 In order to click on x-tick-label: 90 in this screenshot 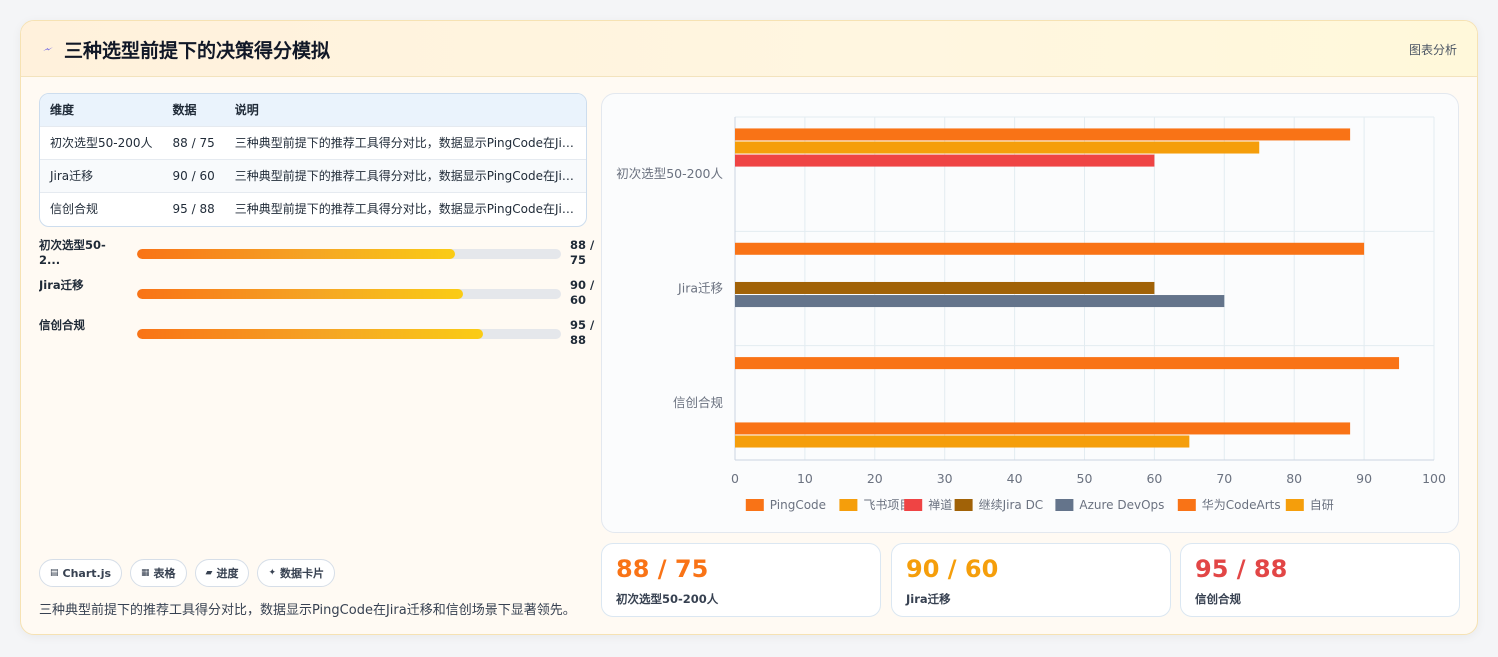, I will do `click(1364, 478)`.